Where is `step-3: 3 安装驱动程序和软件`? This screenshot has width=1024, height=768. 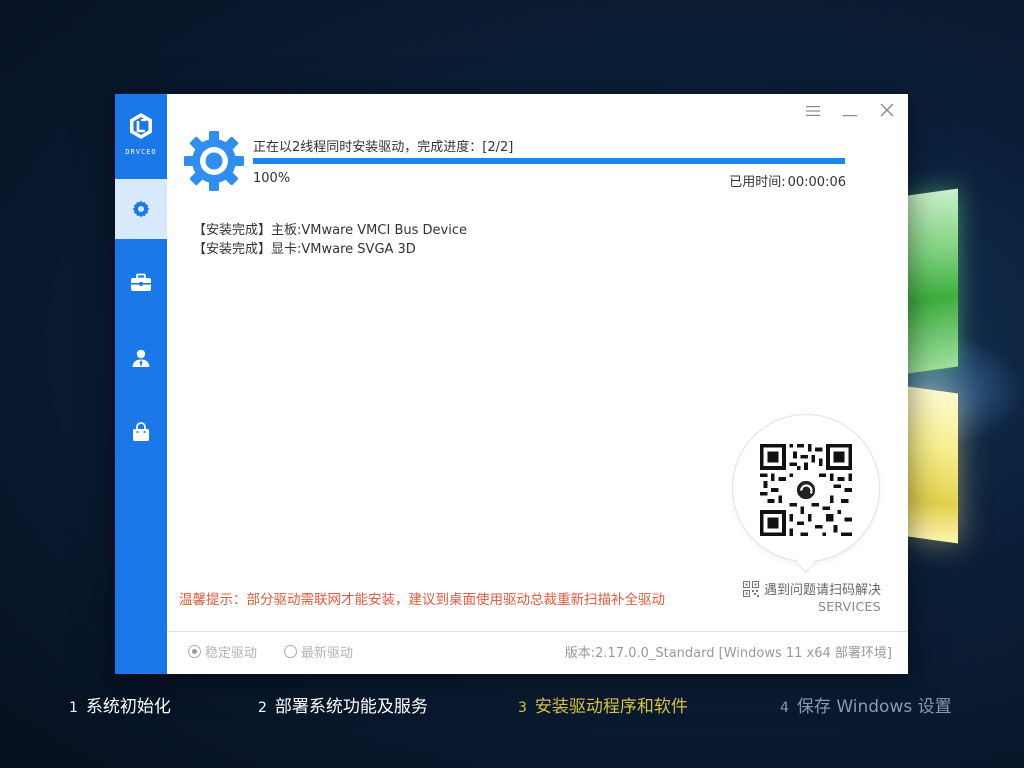
step-3: 3 安装驱动程序和软件 is located at coordinates (603, 704).